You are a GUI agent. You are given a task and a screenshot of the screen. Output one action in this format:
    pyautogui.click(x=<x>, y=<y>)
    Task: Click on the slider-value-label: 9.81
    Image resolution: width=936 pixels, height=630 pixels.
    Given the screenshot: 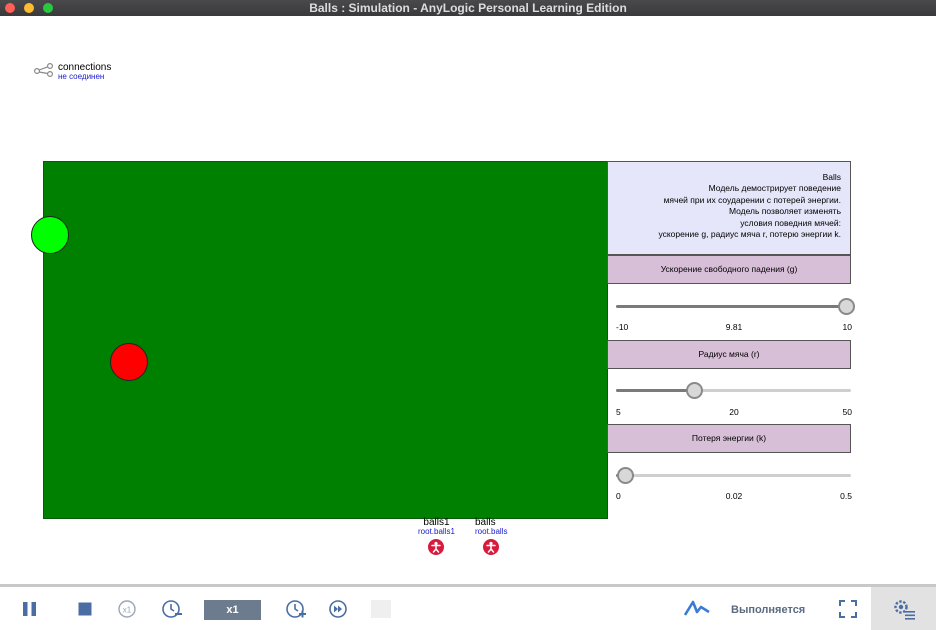 What is the action you would take?
    pyautogui.click(x=734, y=327)
    